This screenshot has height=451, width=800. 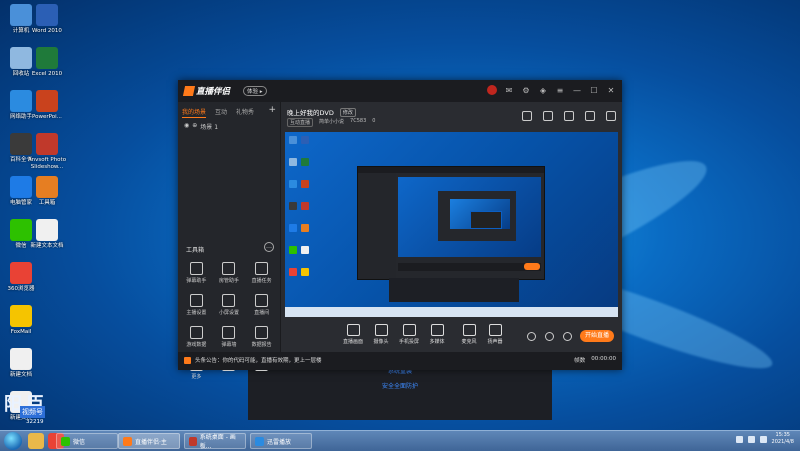 I want to click on visibility-icon, so click(x=549, y=336).